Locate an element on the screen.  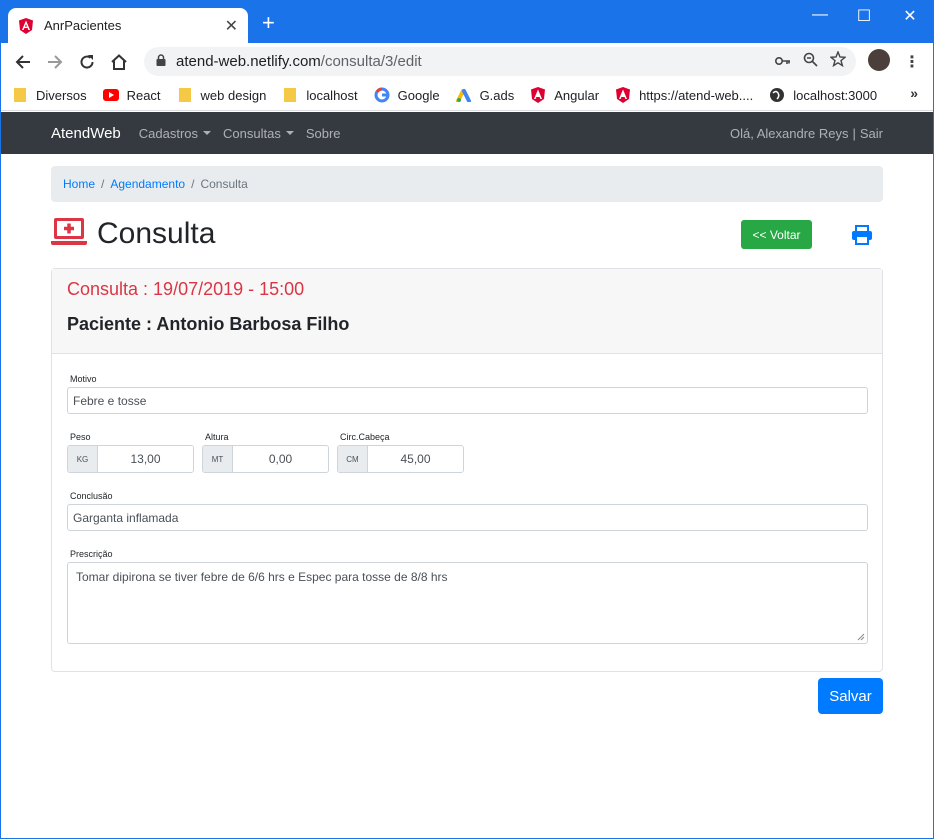
circ-input-group: CM 45,00 is located at coordinates (400, 459).